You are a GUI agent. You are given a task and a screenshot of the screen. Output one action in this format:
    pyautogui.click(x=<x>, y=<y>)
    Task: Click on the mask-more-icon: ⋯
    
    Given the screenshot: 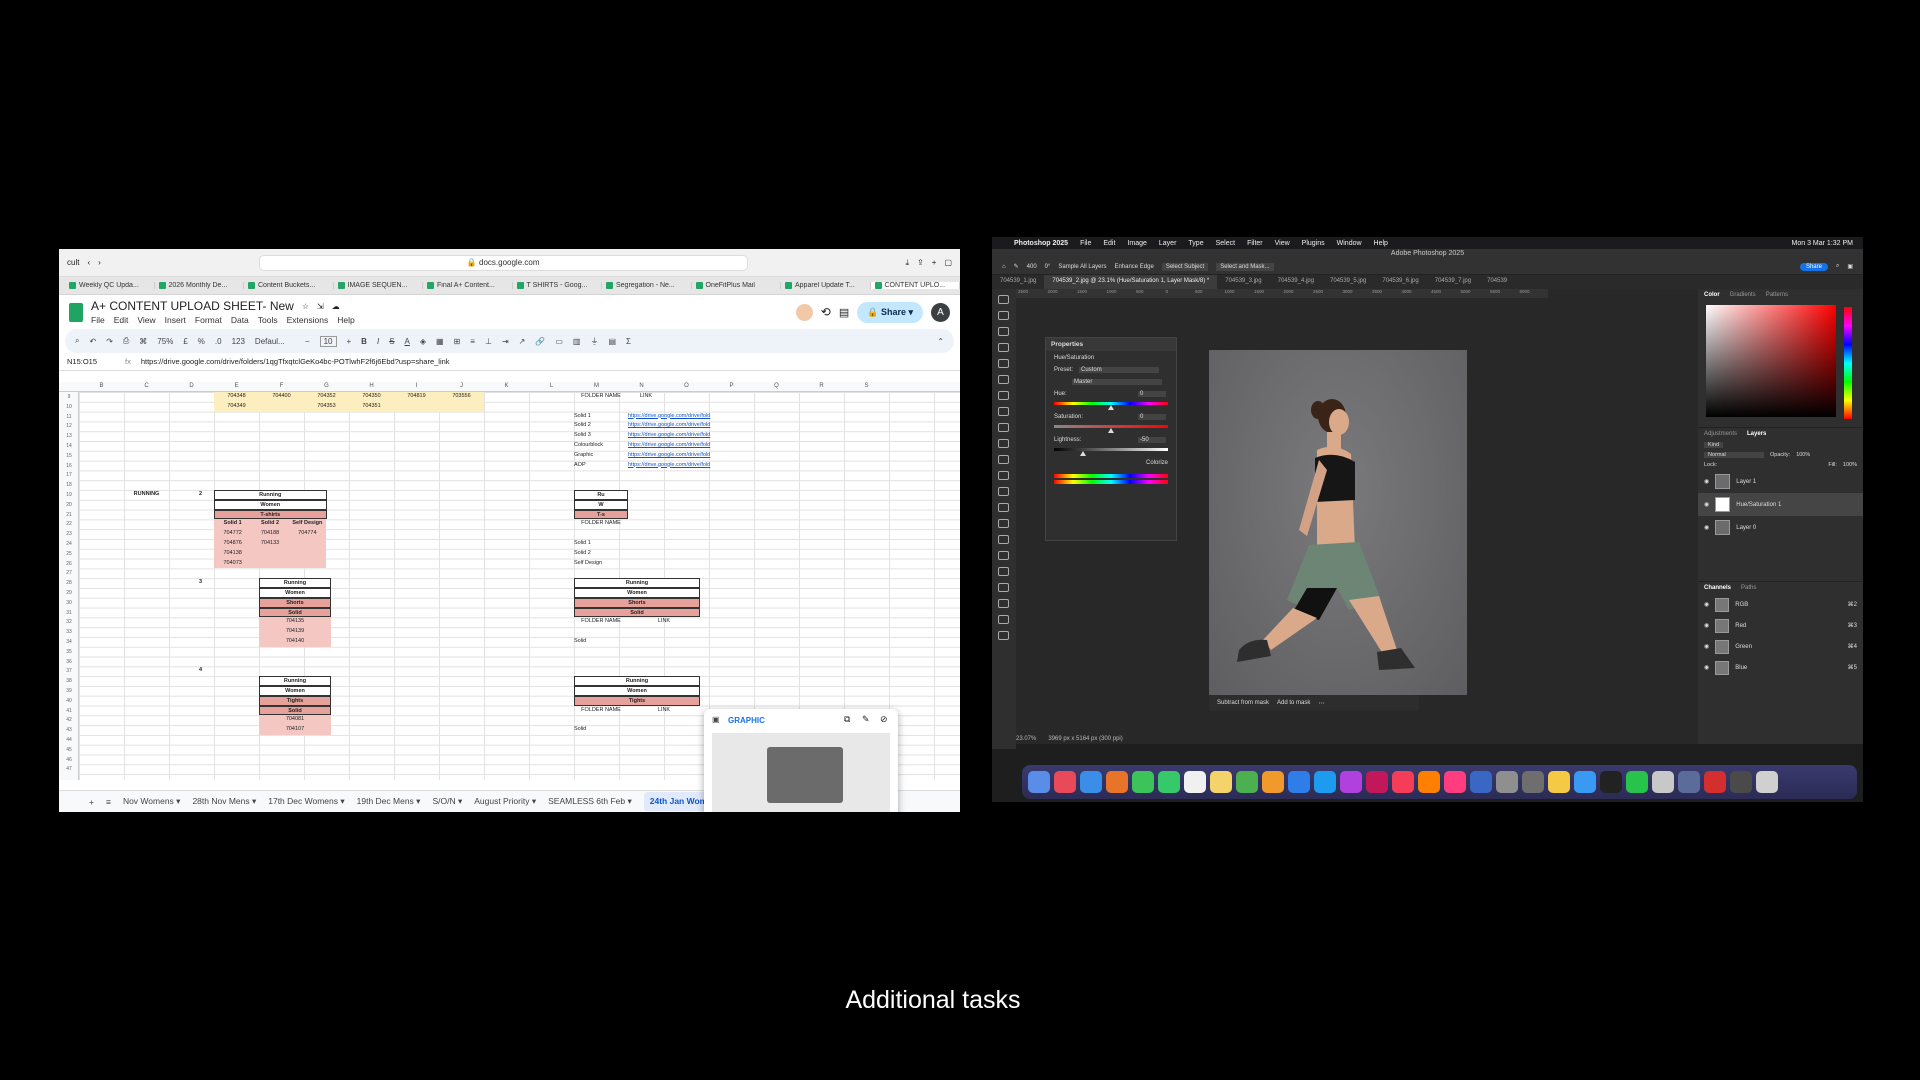 What is the action you would take?
    pyautogui.click(x=1321, y=703)
    